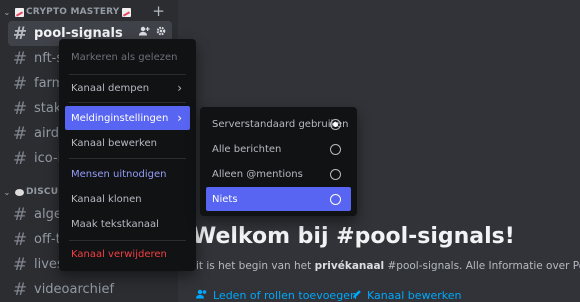 The width and height of the screenshot is (580, 302). Describe the element at coordinates (255, 266) in the screenshot. I see `subtitle-start: it is het begin van het` at that location.